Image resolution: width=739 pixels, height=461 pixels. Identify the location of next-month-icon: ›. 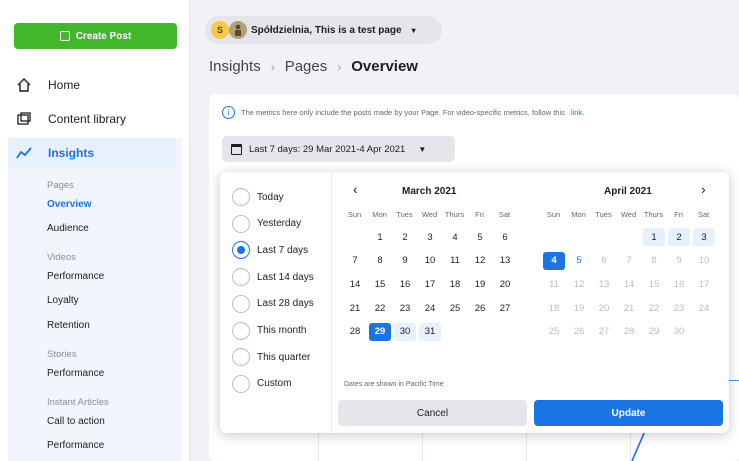
(703, 189).